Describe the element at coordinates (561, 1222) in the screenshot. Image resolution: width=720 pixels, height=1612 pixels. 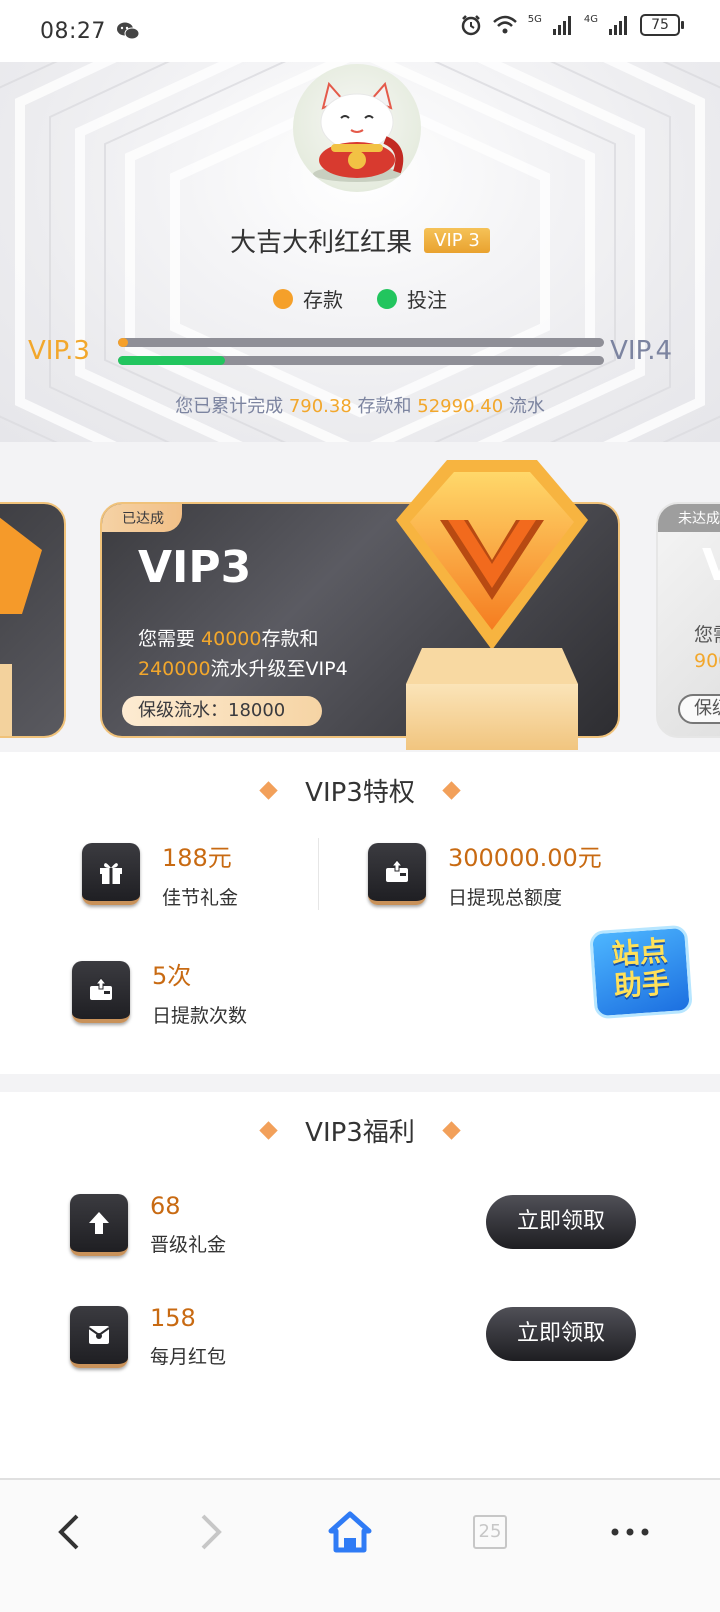
I see `claim-promotion-bonus-button: 立即领取` at that location.